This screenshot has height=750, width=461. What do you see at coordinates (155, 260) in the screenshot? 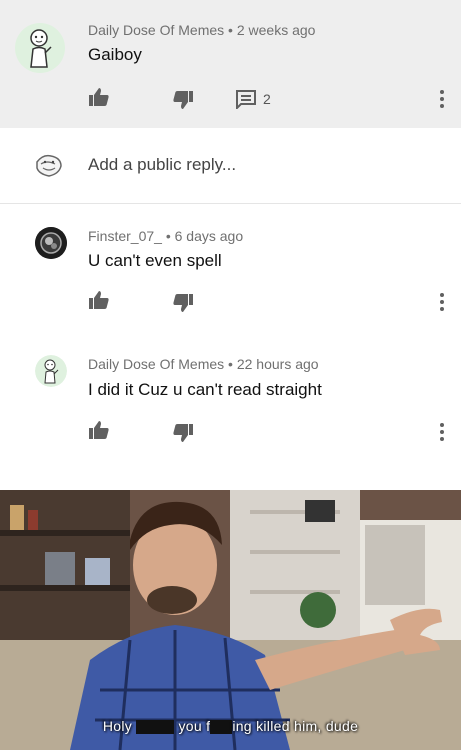
I see `comment-text: U can't even spell` at bounding box center [155, 260].